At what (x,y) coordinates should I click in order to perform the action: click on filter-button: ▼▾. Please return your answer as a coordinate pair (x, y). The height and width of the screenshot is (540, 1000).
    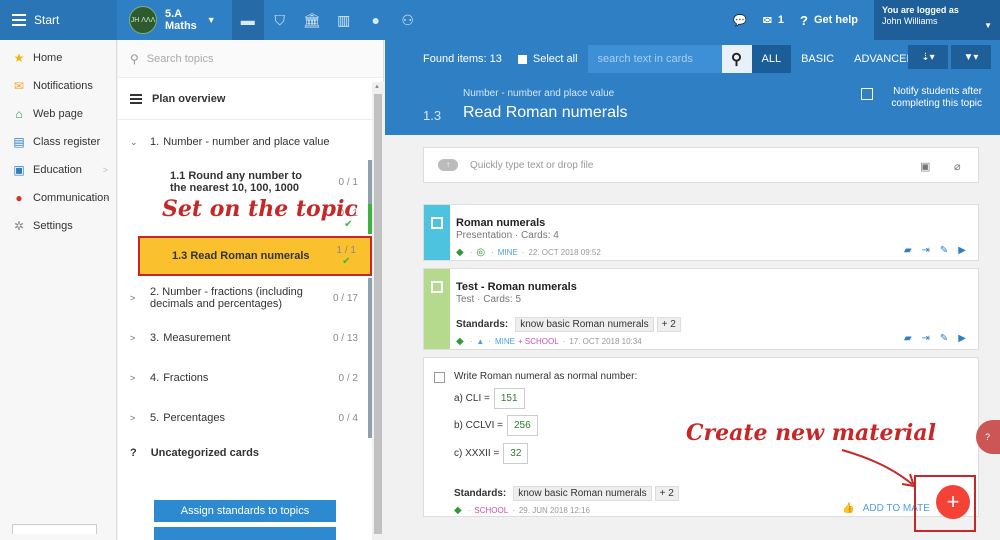
    Looking at the image, I should click on (971, 57).